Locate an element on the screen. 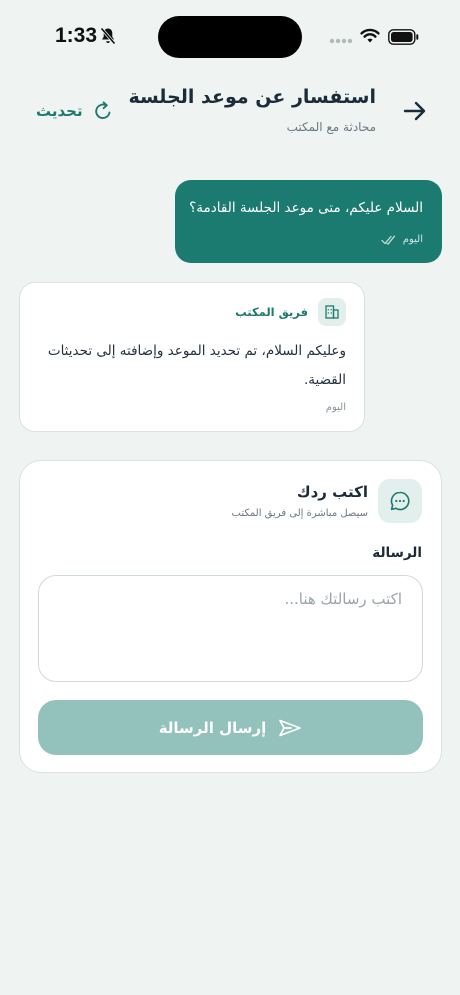  message-sender: فريق المكتب is located at coordinates (271, 312).